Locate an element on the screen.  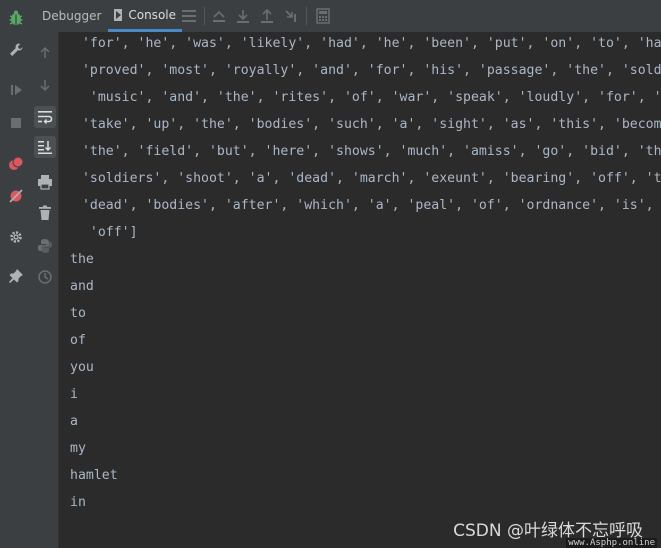
console-line: a is located at coordinates (74, 421).